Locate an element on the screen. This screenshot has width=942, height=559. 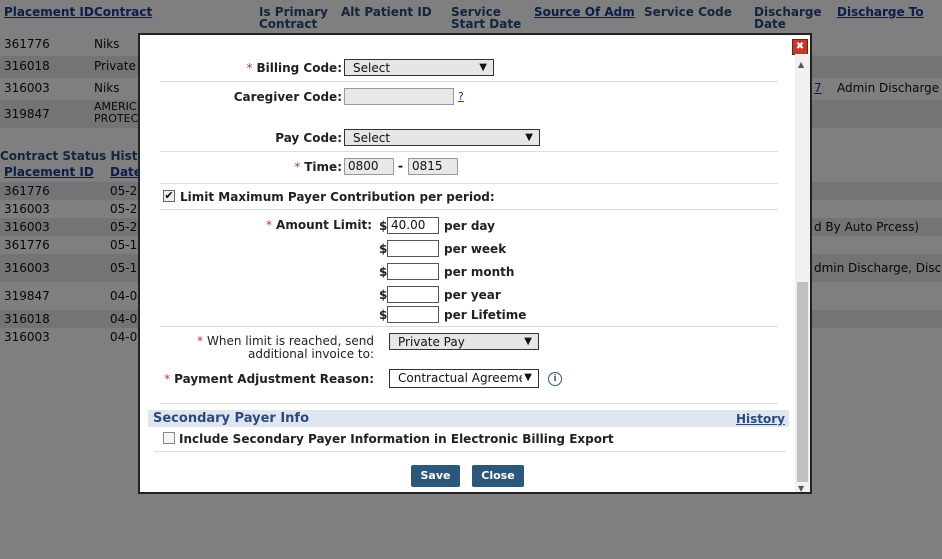
close-icon: ✖ is located at coordinates (800, 47).